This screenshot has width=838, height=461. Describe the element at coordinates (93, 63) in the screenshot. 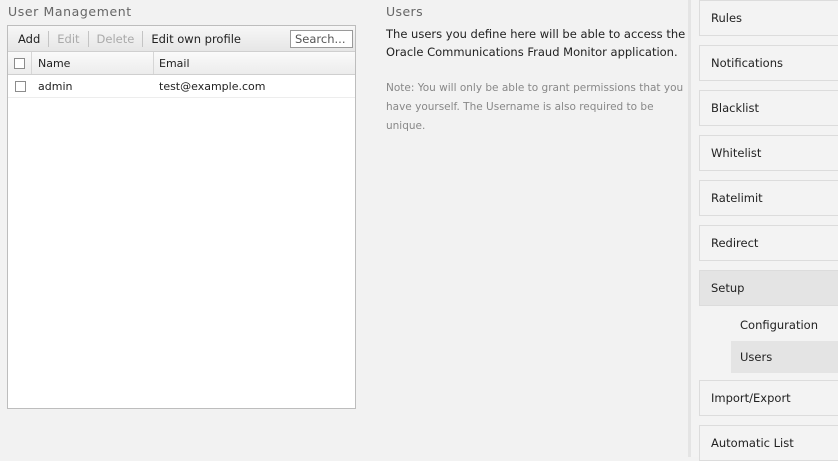

I see `column-header-name: Name` at that location.